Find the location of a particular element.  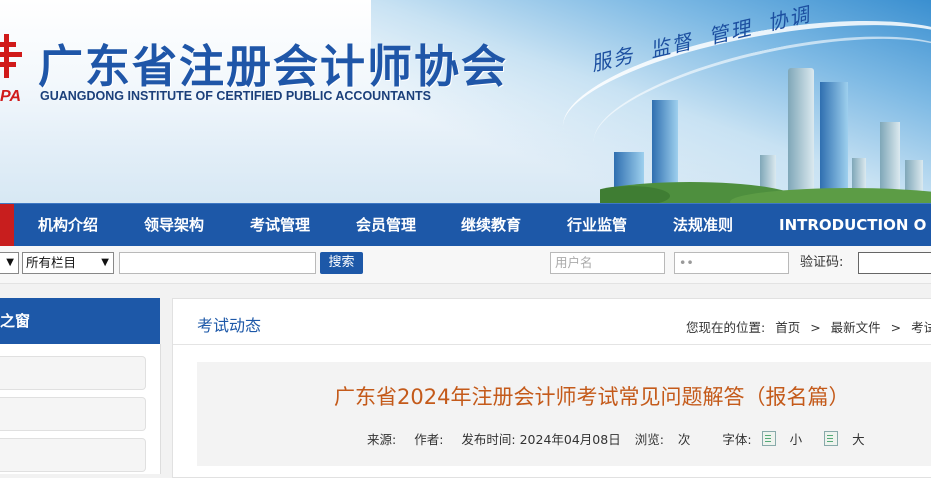

search-bar: ▼ 所有栏目 ▼ 搜索 用户名 •• 验证码: is located at coordinates (465, 265).